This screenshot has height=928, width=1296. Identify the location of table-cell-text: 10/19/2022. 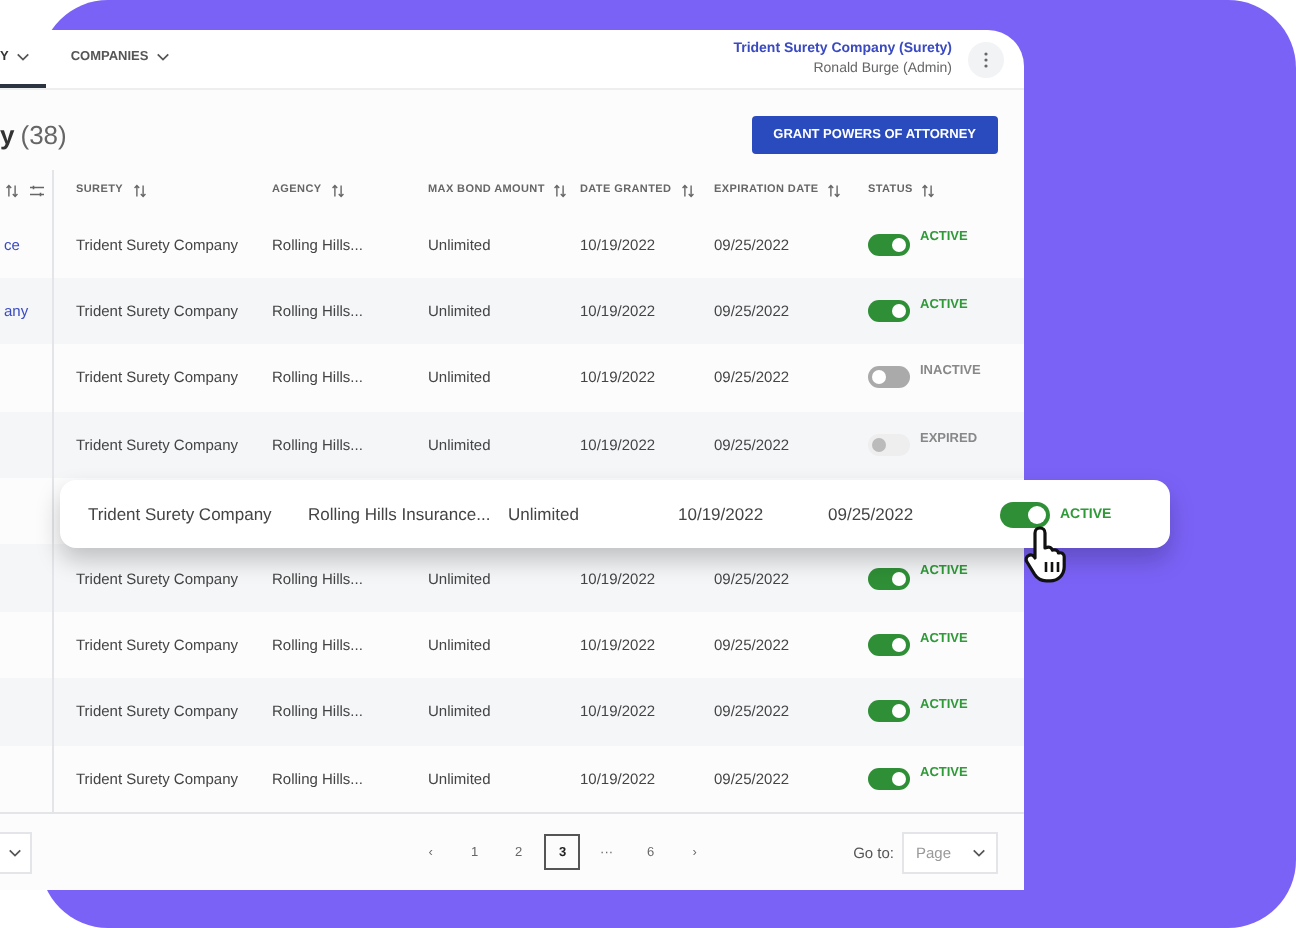
(722, 514).